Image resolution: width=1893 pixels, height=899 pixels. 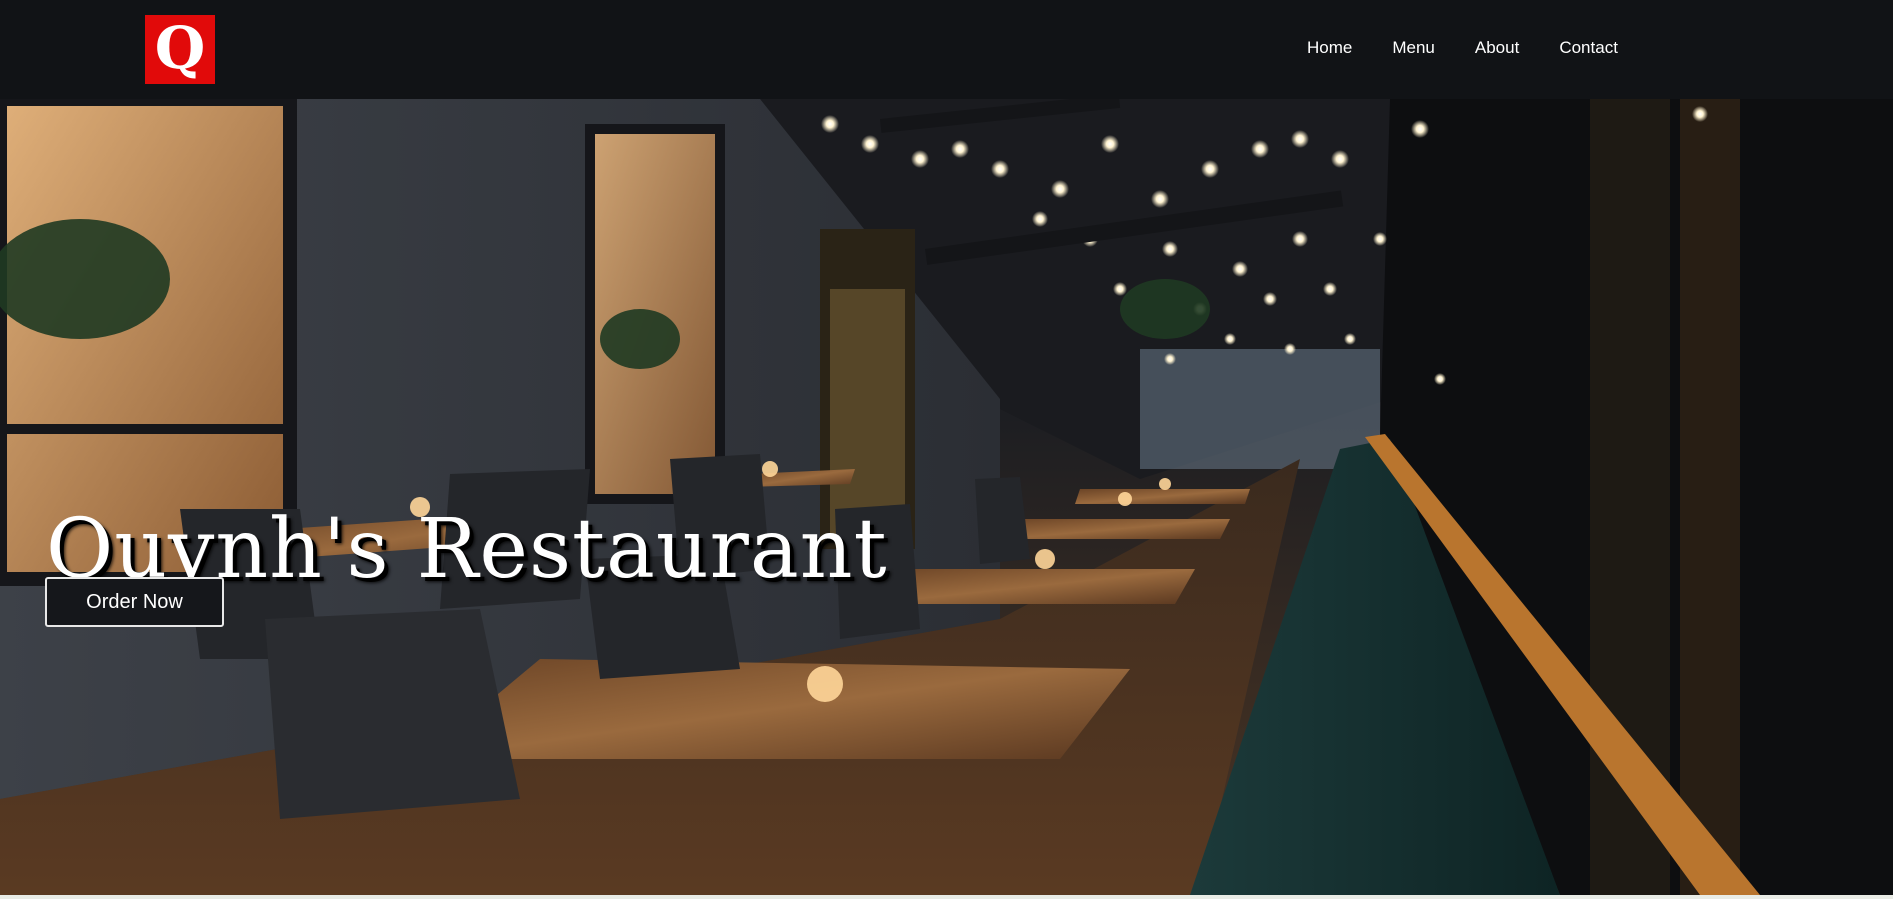 I want to click on nav-link-about: About, so click(x=1497, y=48).